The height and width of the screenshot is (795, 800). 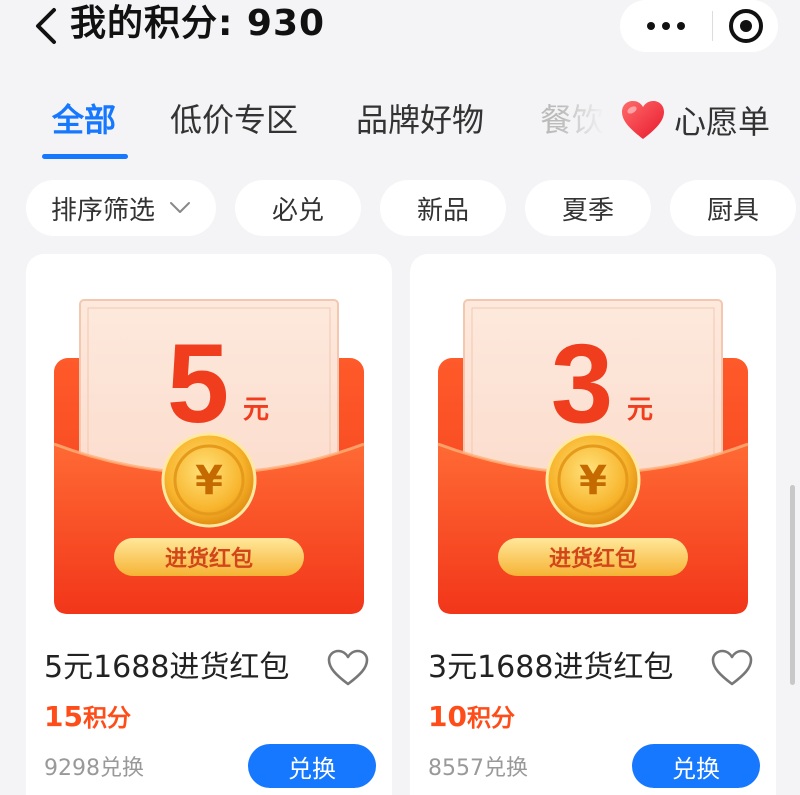 What do you see at coordinates (84, 120) in the screenshot?
I see `tab-all: 全部` at bounding box center [84, 120].